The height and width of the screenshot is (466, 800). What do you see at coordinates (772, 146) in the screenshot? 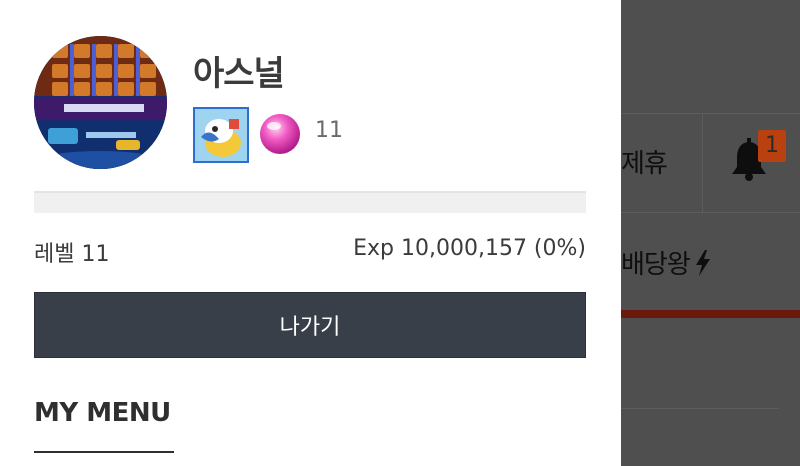
I see `notification-count-badge: 1` at bounding box center [772, 146].